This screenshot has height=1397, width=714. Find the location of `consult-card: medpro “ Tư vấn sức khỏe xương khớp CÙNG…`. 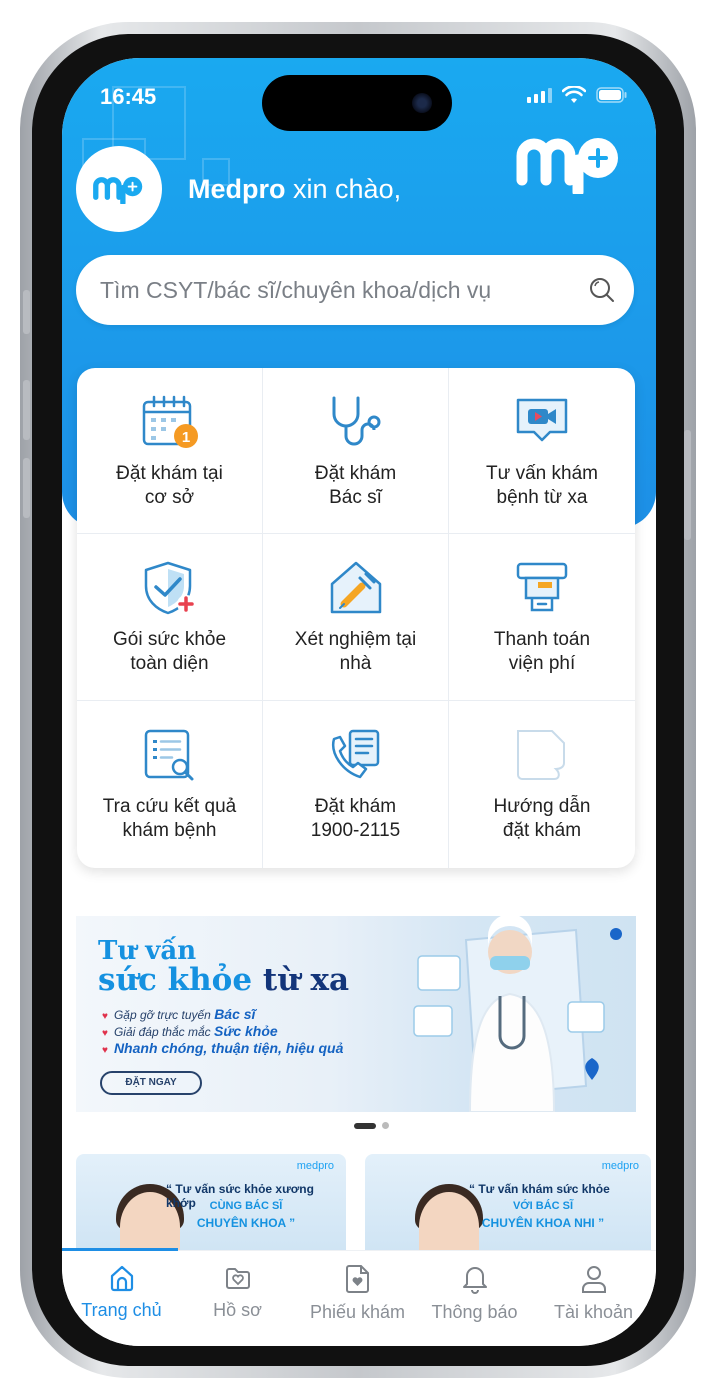

consult-card: medpro “ Tư vấn sức khỏe xương khớp CÙNG… is located at coordinates (211, 1204).